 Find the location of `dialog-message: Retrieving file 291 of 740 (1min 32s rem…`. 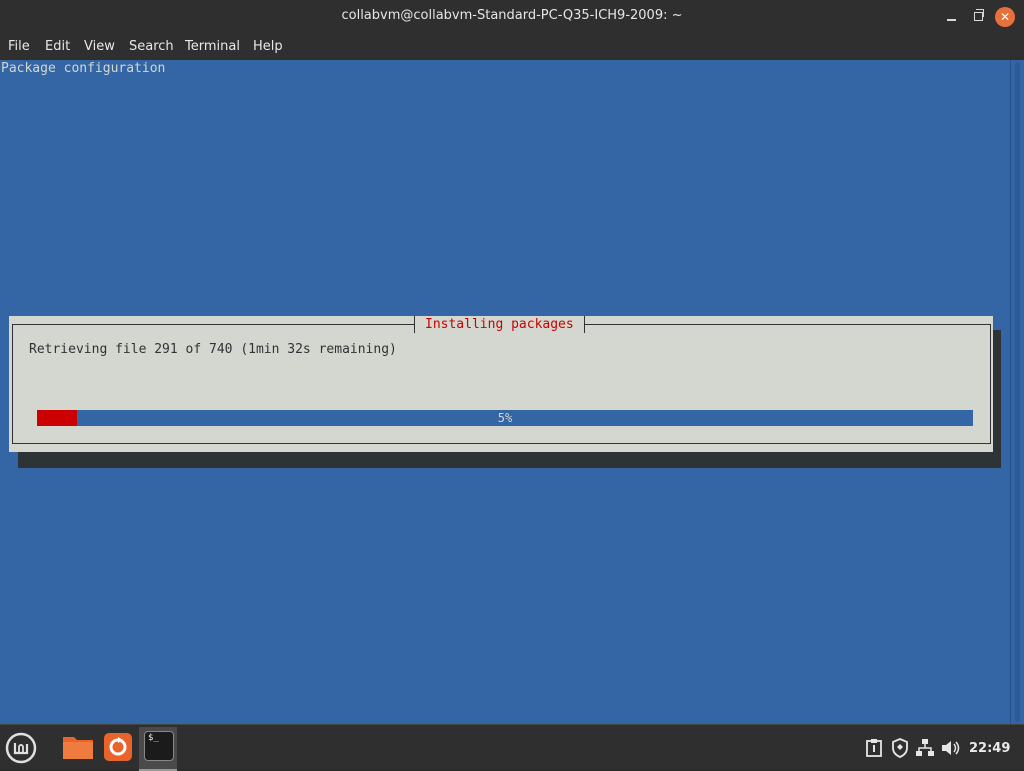

dialog-message: Retrieving file 291 of 740 (1min 32s rem… is located at coordinates (213, 349).